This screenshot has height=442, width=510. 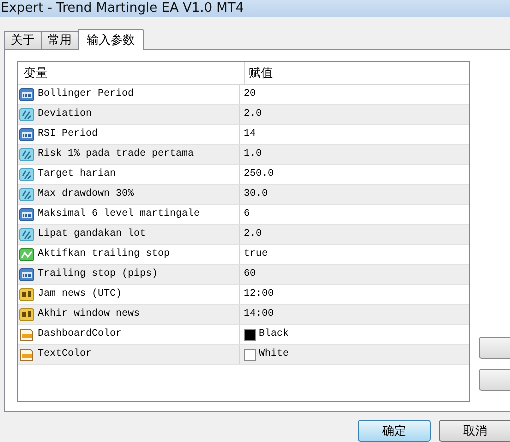 What do you see at coordinates (259, 174) in the screenshot?
I see `parameter-value: 250.0` at bounding box center [259, 174].